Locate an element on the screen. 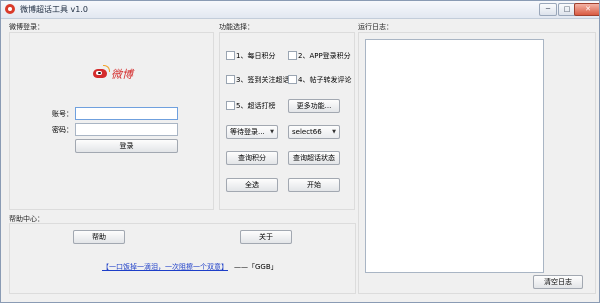  query-status-button: 查询超话状态 is located at coordinates (314, 158).